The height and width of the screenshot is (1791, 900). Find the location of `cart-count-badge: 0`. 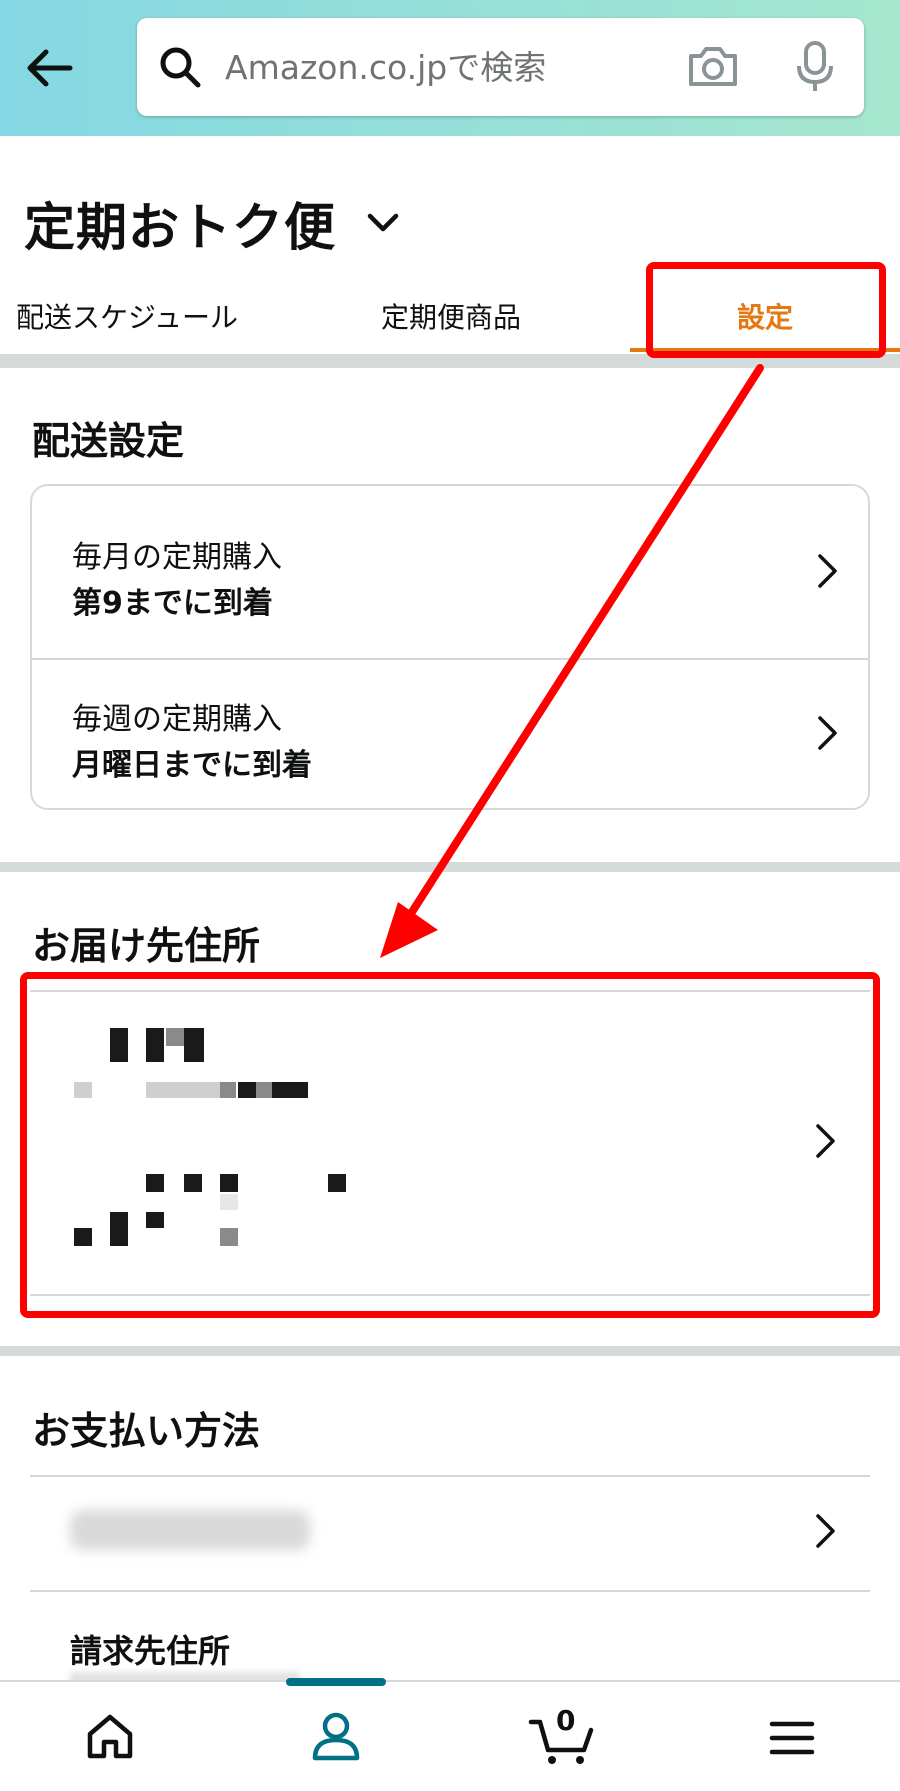

cart-count-badge: 0 is located at coordinates (566, 1720).